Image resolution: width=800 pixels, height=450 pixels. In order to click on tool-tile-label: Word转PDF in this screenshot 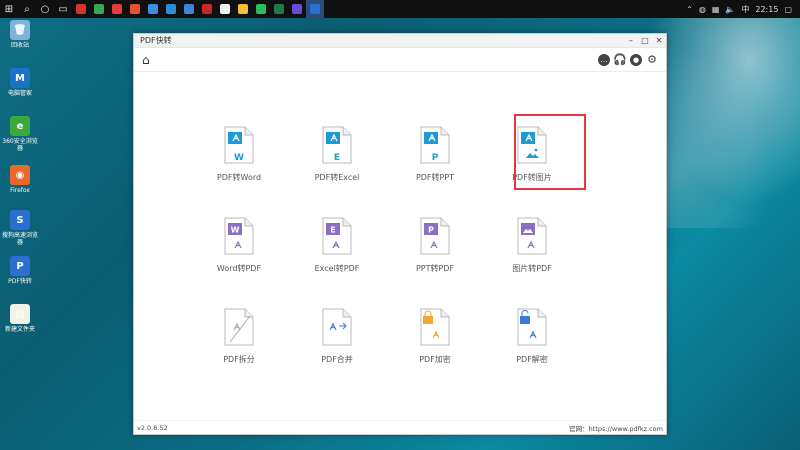, I will do `click(239, 268)`.